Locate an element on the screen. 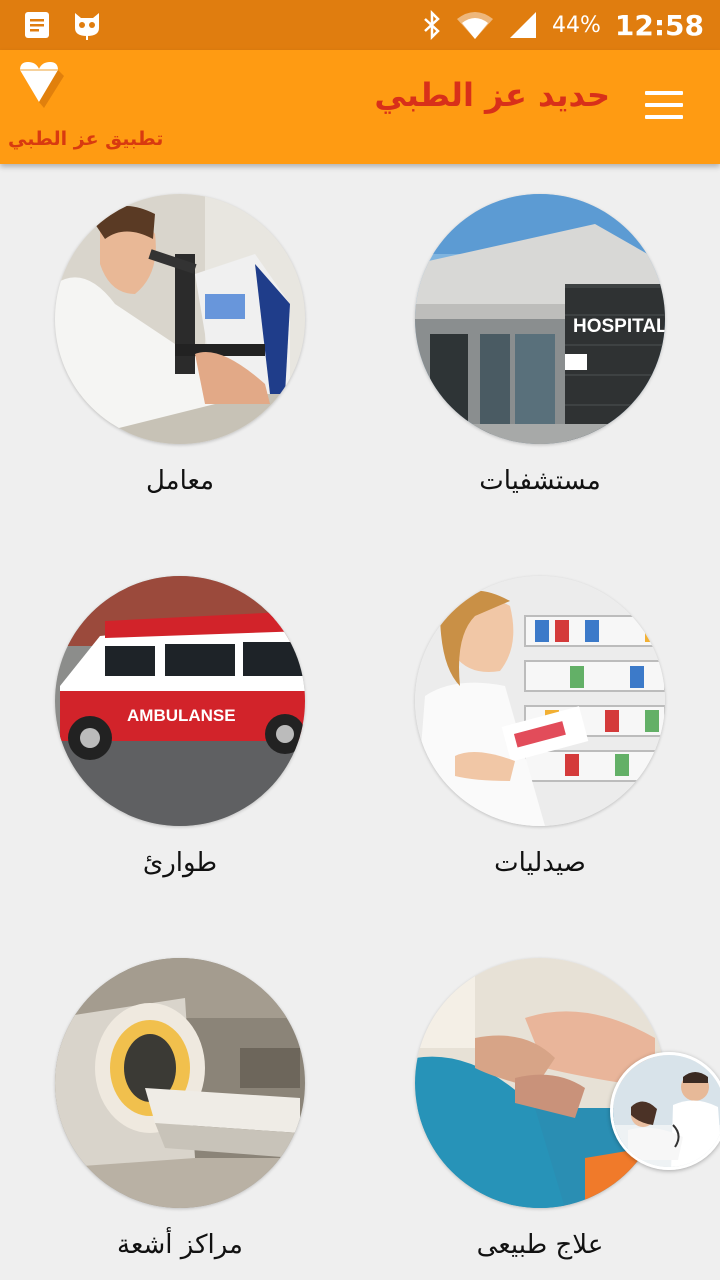  grid-item-label: طوارئ is located at coordinates (180, 863).